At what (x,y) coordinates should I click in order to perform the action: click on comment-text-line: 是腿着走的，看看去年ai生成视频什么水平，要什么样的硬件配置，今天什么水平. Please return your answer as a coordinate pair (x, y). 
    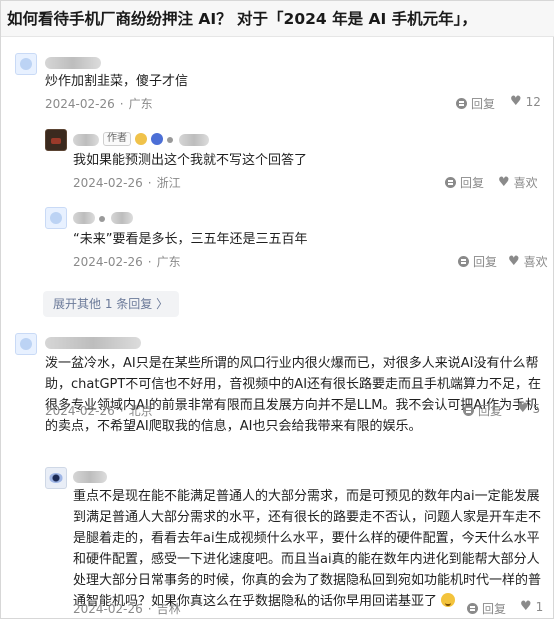
    Looking at the image, I should click on (306, 538).